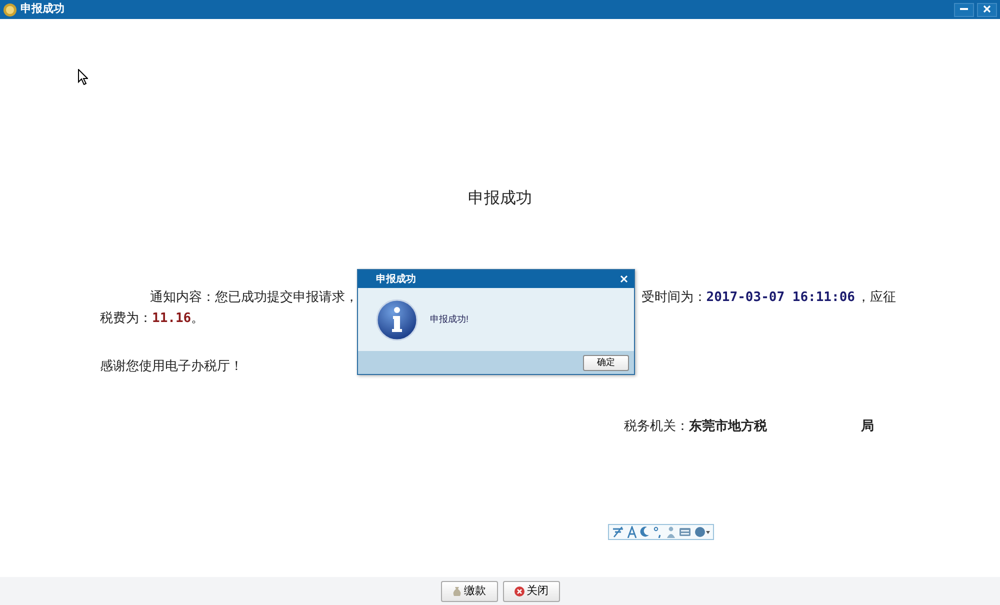  What do you see at coordinates (645, 532) in the screenshot?
I see `moon-icon` at bounding box center [645, 532].